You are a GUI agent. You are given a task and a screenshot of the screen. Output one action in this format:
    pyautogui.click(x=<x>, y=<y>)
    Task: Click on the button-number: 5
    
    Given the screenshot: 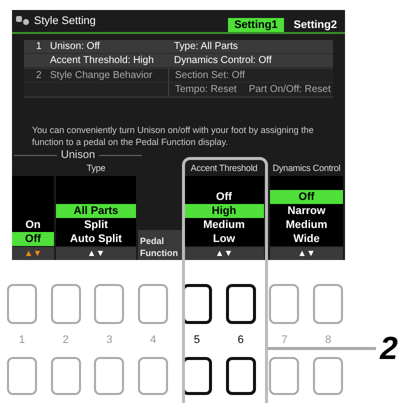 What is the action you would take?
    pyautogui.click(x=197, y=340)
    